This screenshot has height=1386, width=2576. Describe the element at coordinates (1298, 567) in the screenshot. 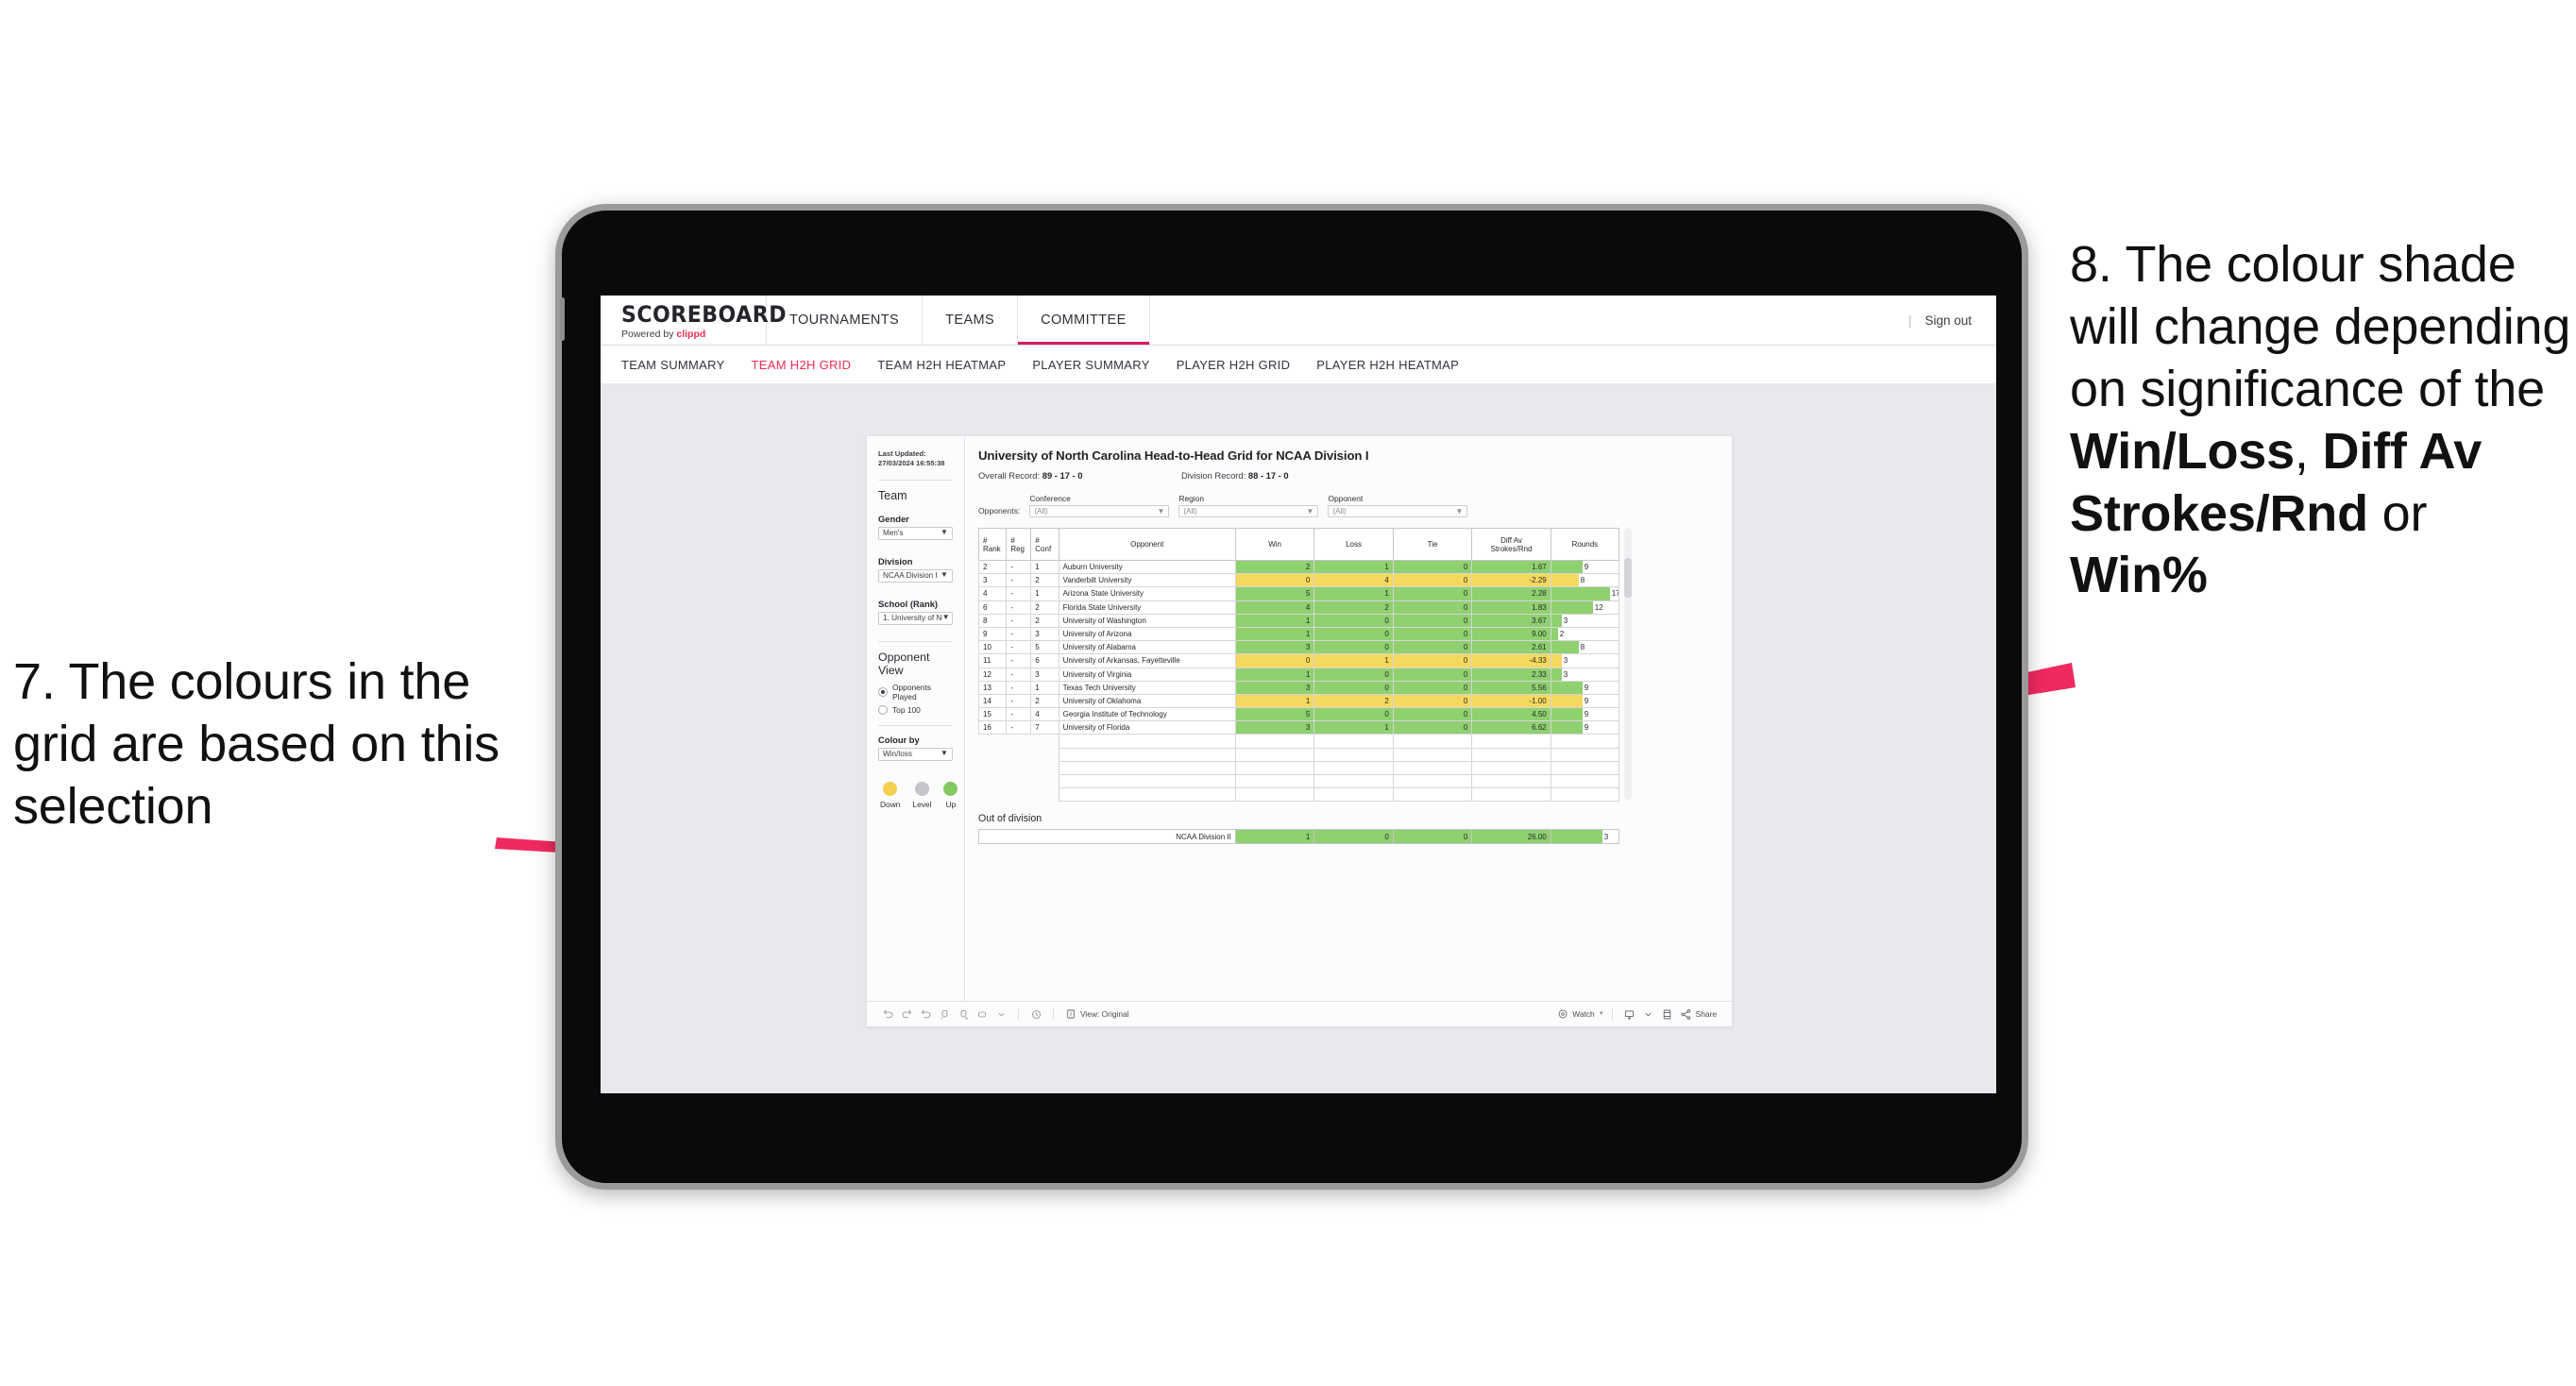

I see `table-row: 2-1 Auburn University 2 1 0 1.67 9` at that location.